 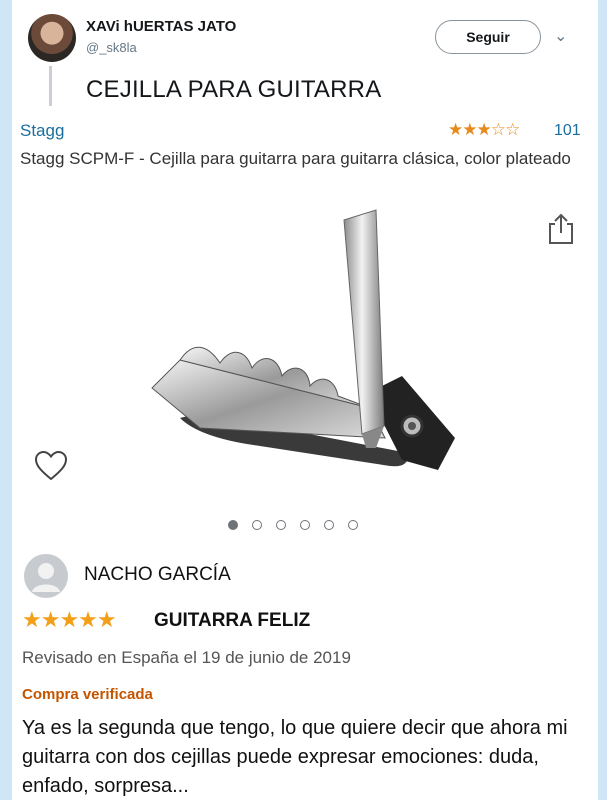 I want to click on tweet-handle: @_sk8la, so click(x=111, y=47).